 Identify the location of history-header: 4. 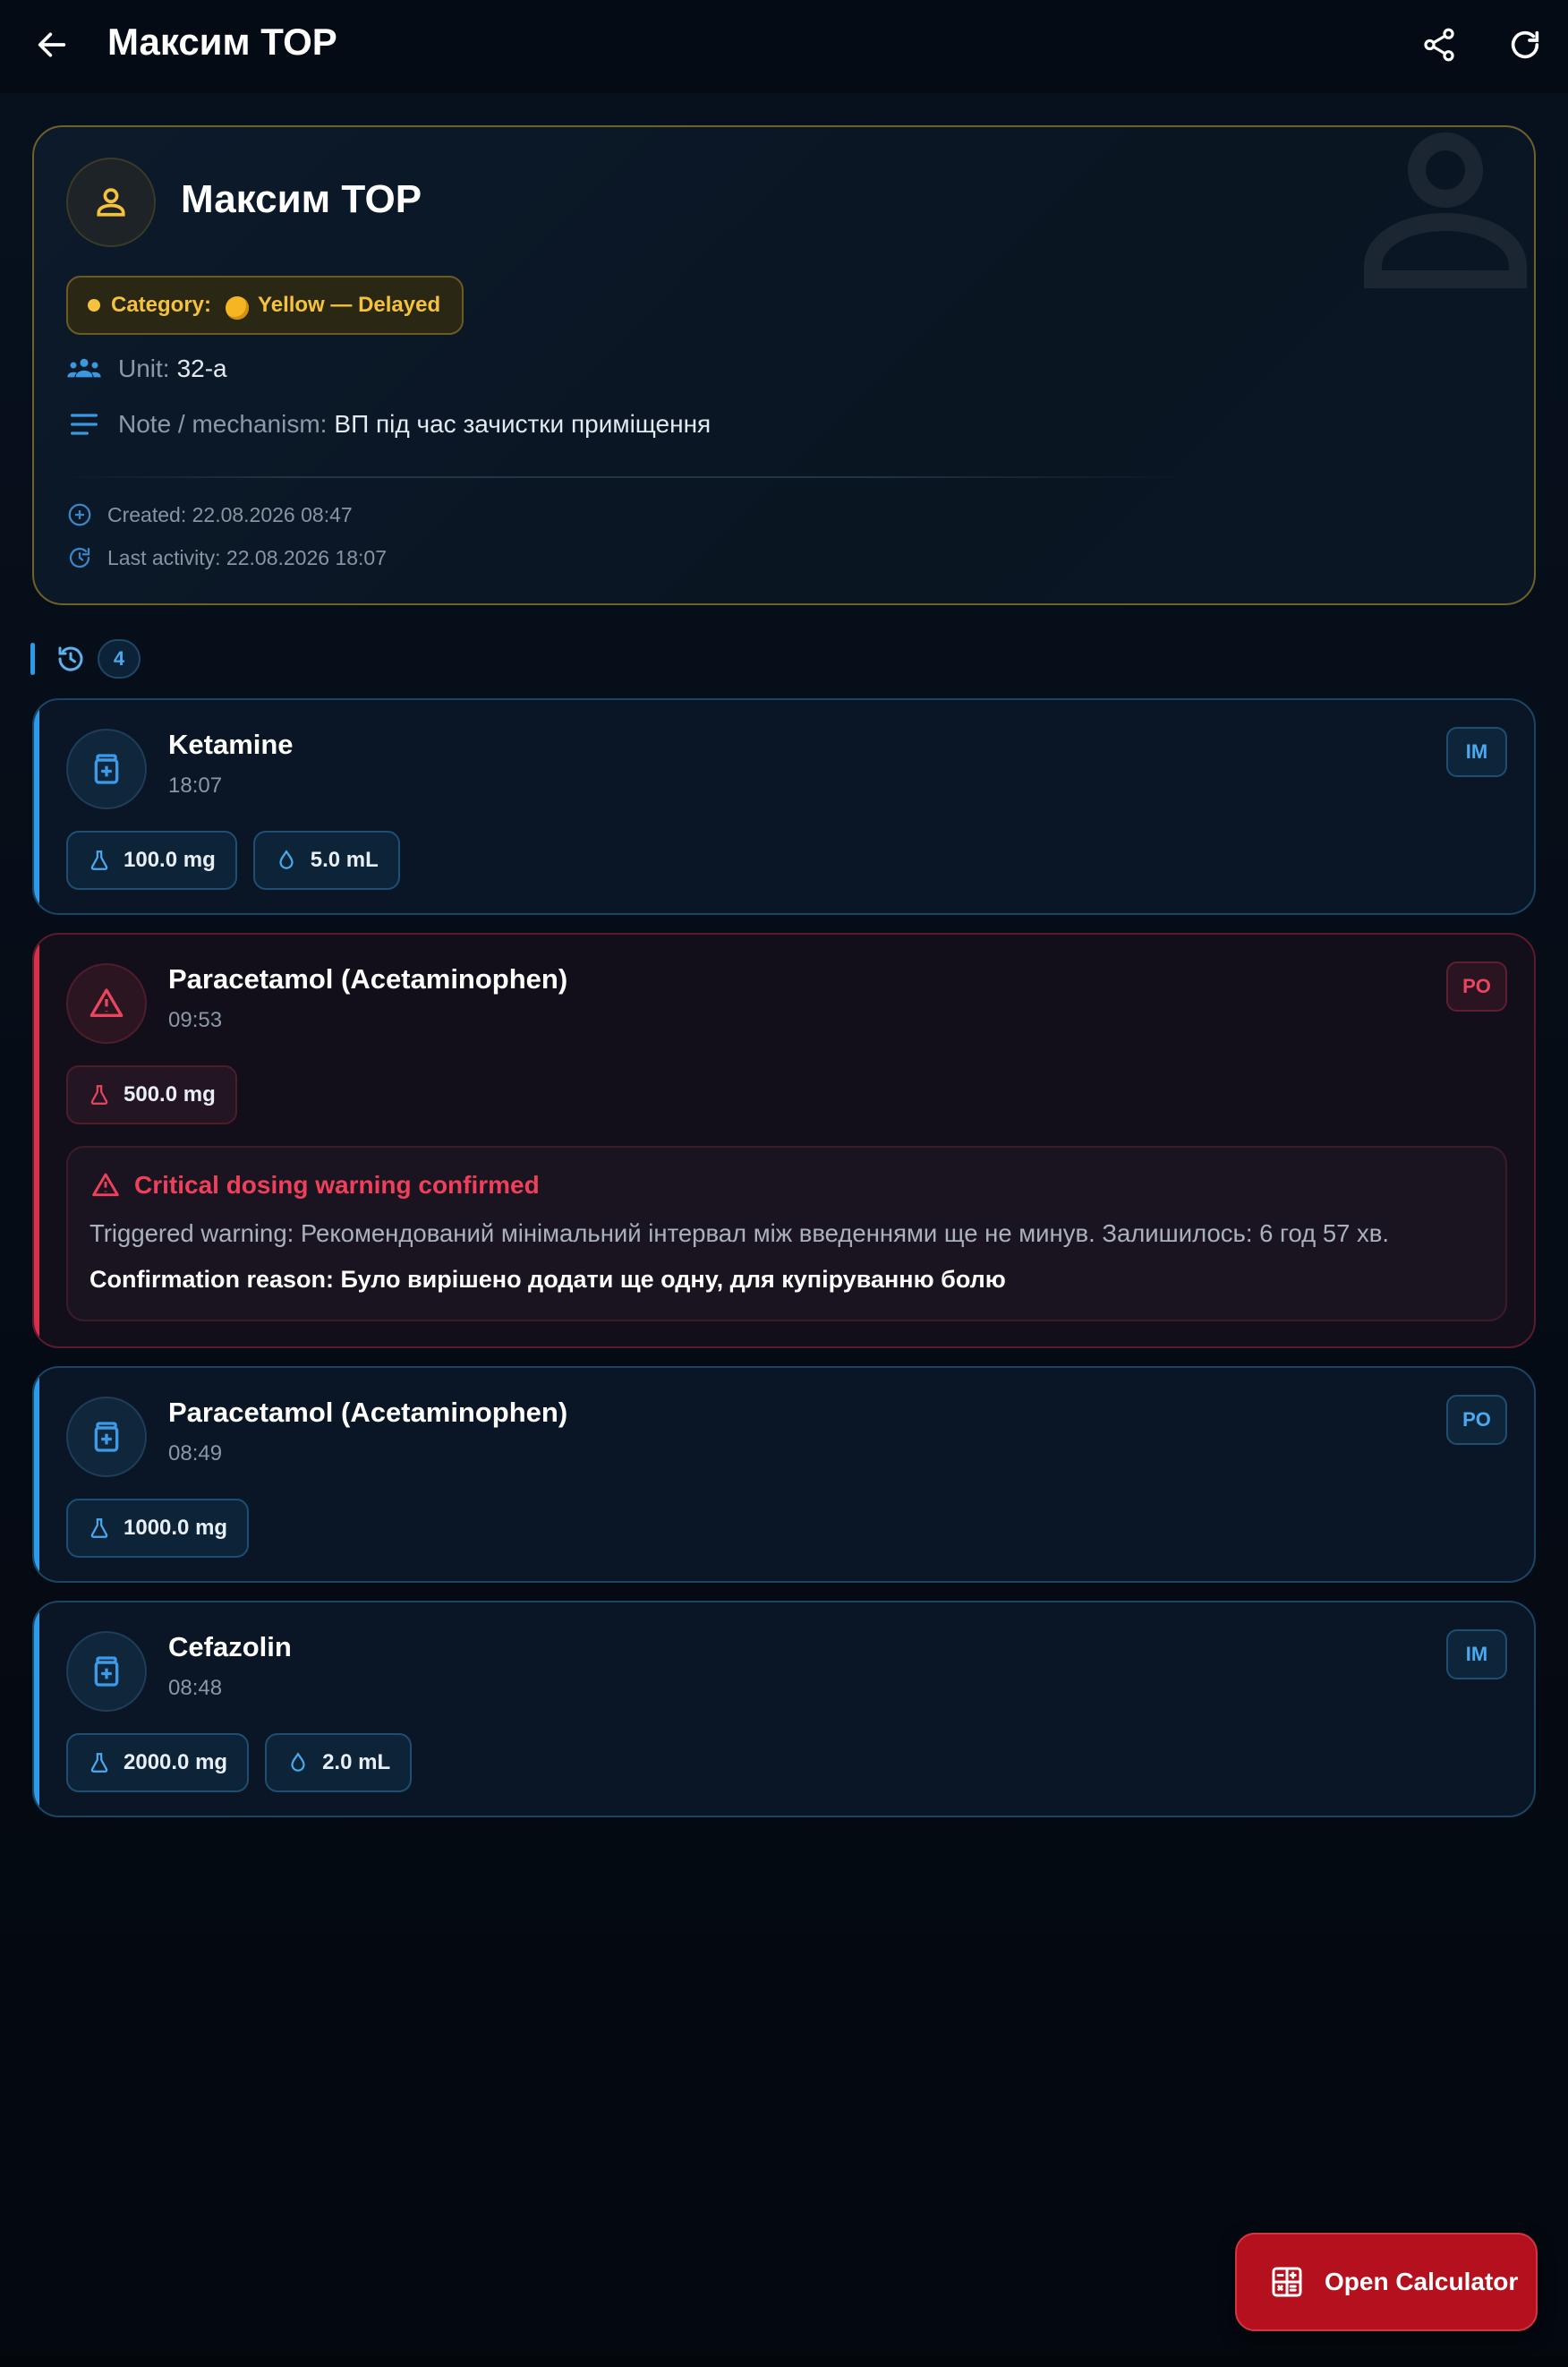
(85, 659).